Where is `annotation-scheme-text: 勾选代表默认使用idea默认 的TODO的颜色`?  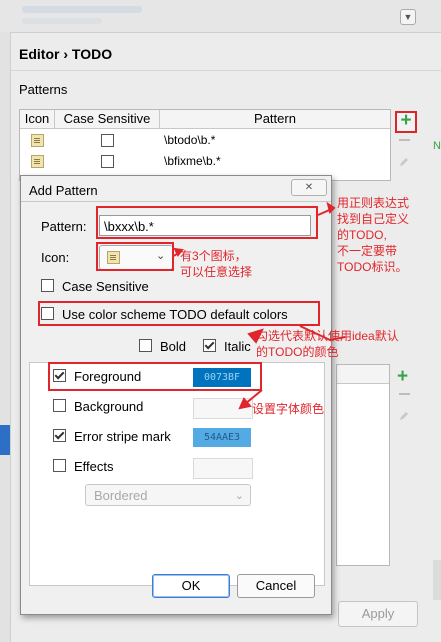 annotation-scheme-text: 勾选代表默认使用idea默认 的TODO的颜色 is located at coordinates (327, 344).